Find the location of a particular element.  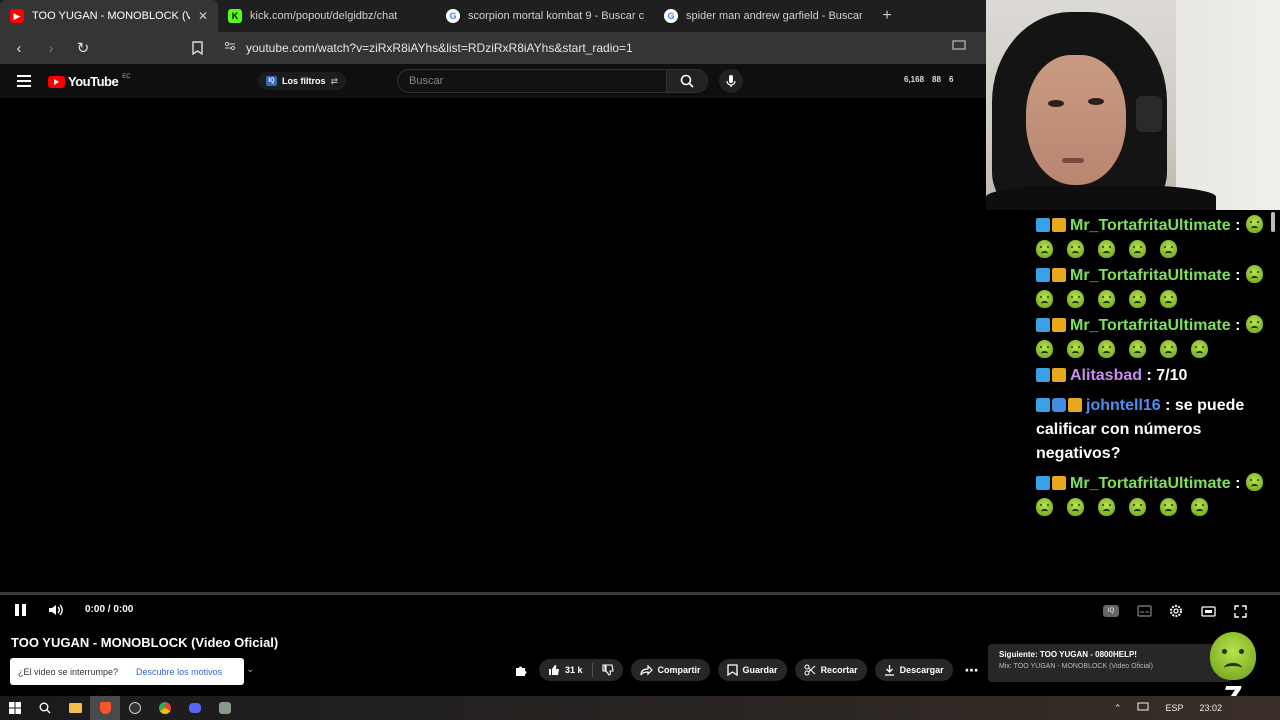

chat-username: Alitasbad is located at coordinates (1106, 375).